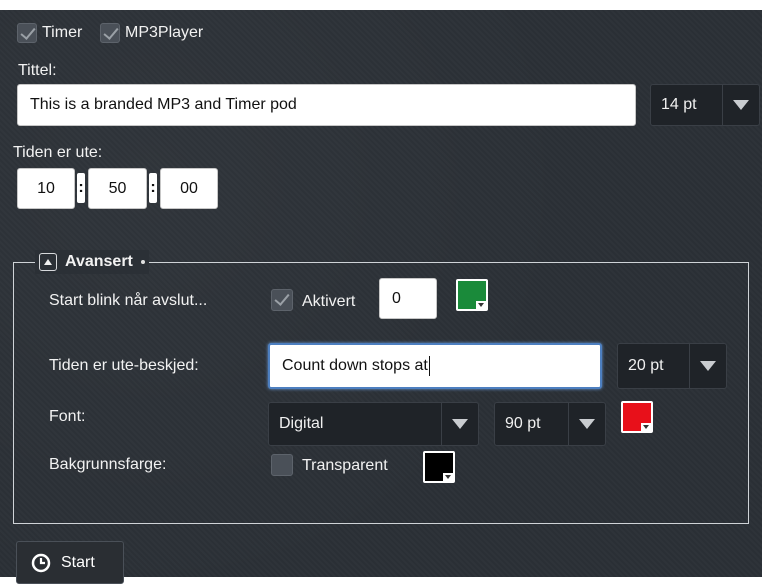 Image resolution: width=762 pixels, height=584 pixels. Describe the element at coordinates (108, 464) in the screenshot. I see `background-label: Bakgrunnsfarge:` at that location.